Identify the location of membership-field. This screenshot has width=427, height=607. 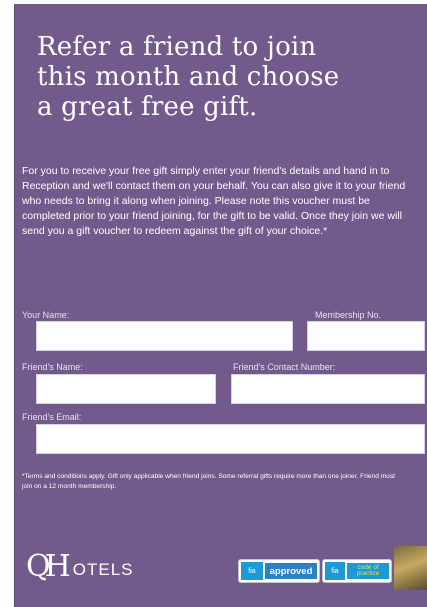
(366, 336).